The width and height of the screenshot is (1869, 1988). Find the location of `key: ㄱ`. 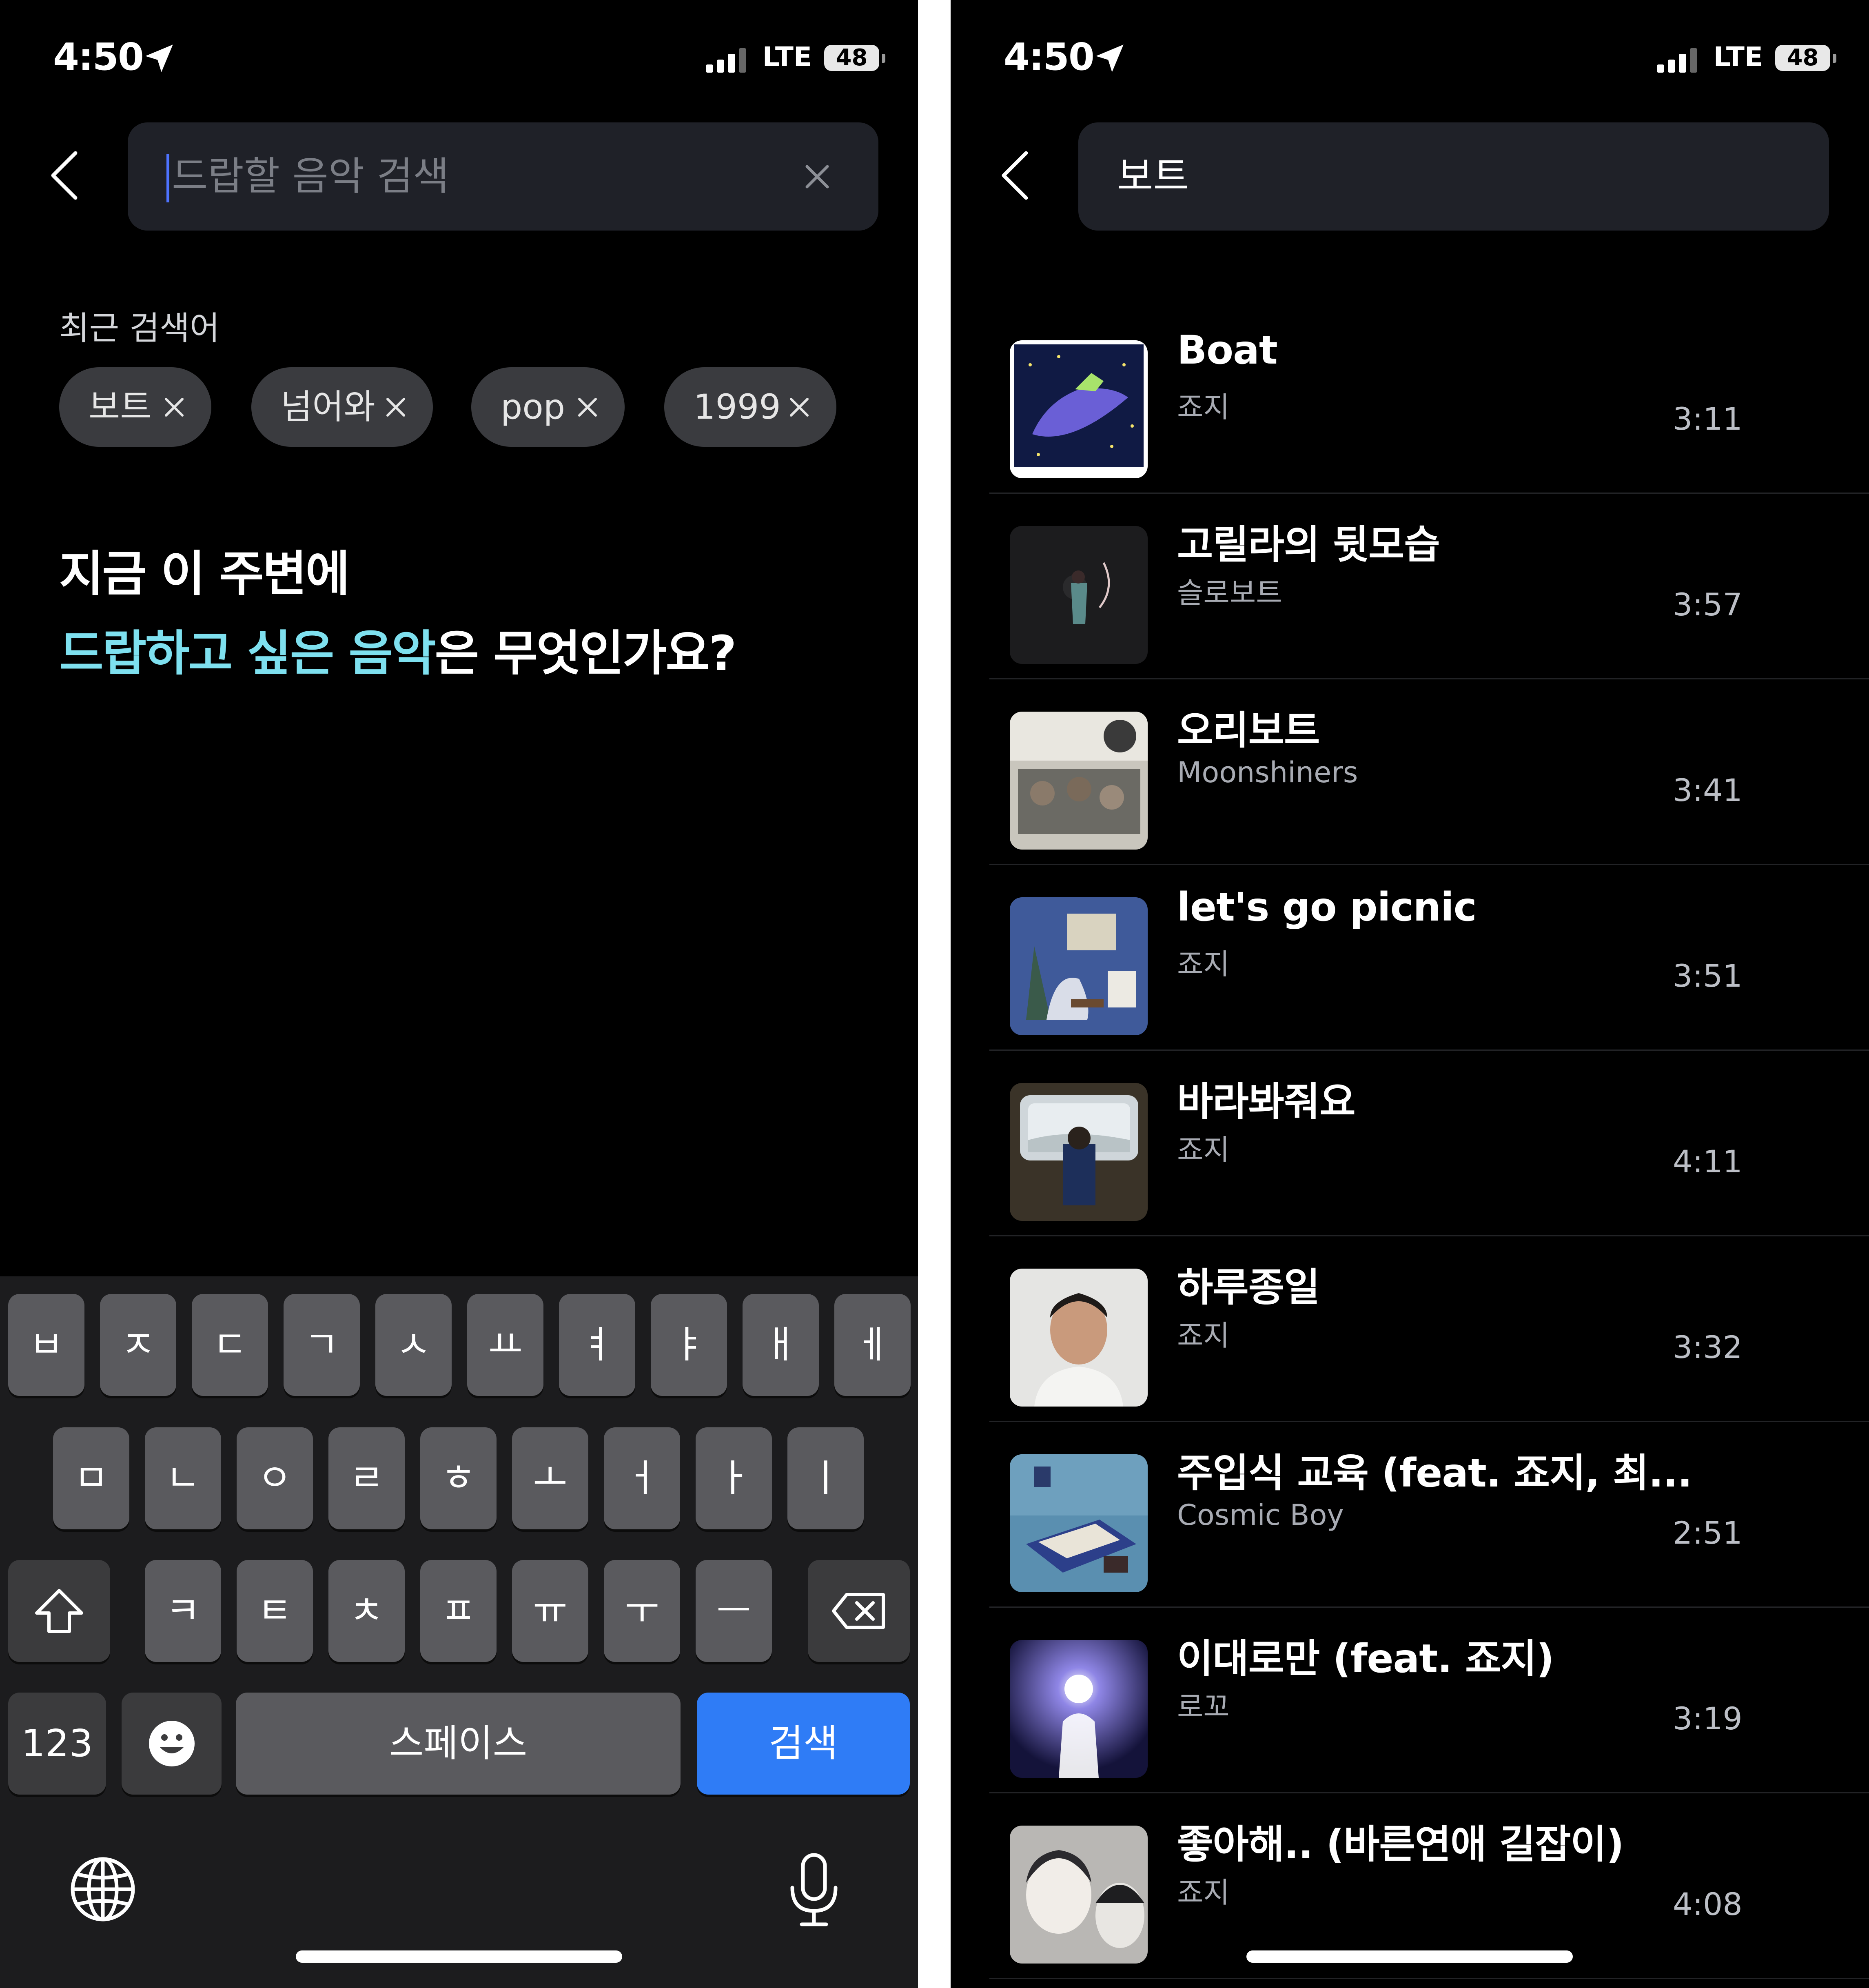

key: ㄱ is located at coordinates (322, 1345).